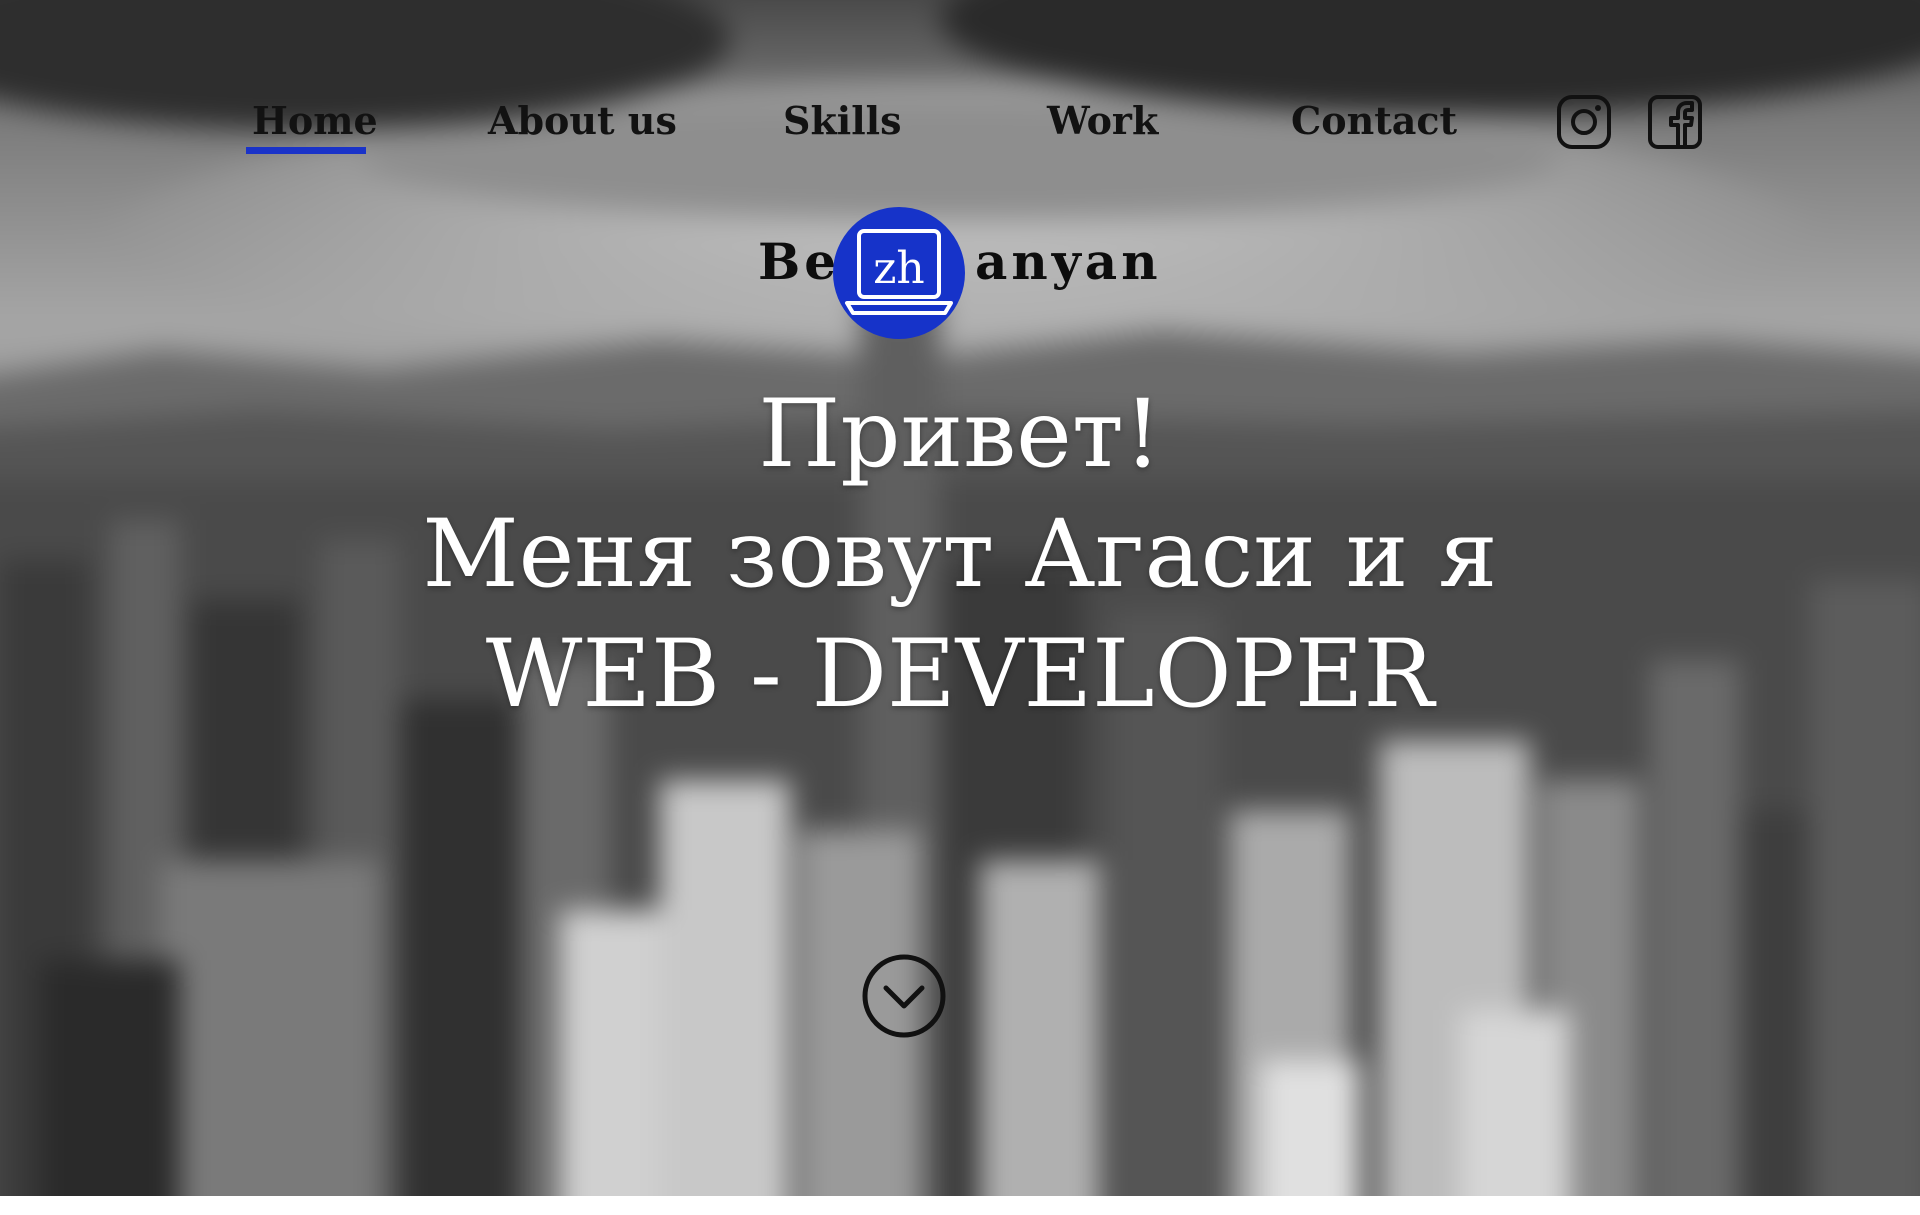 This screenshot has height=1215, width=1920. I want to click on logo-suffix: anyan, so click(1068, 261).